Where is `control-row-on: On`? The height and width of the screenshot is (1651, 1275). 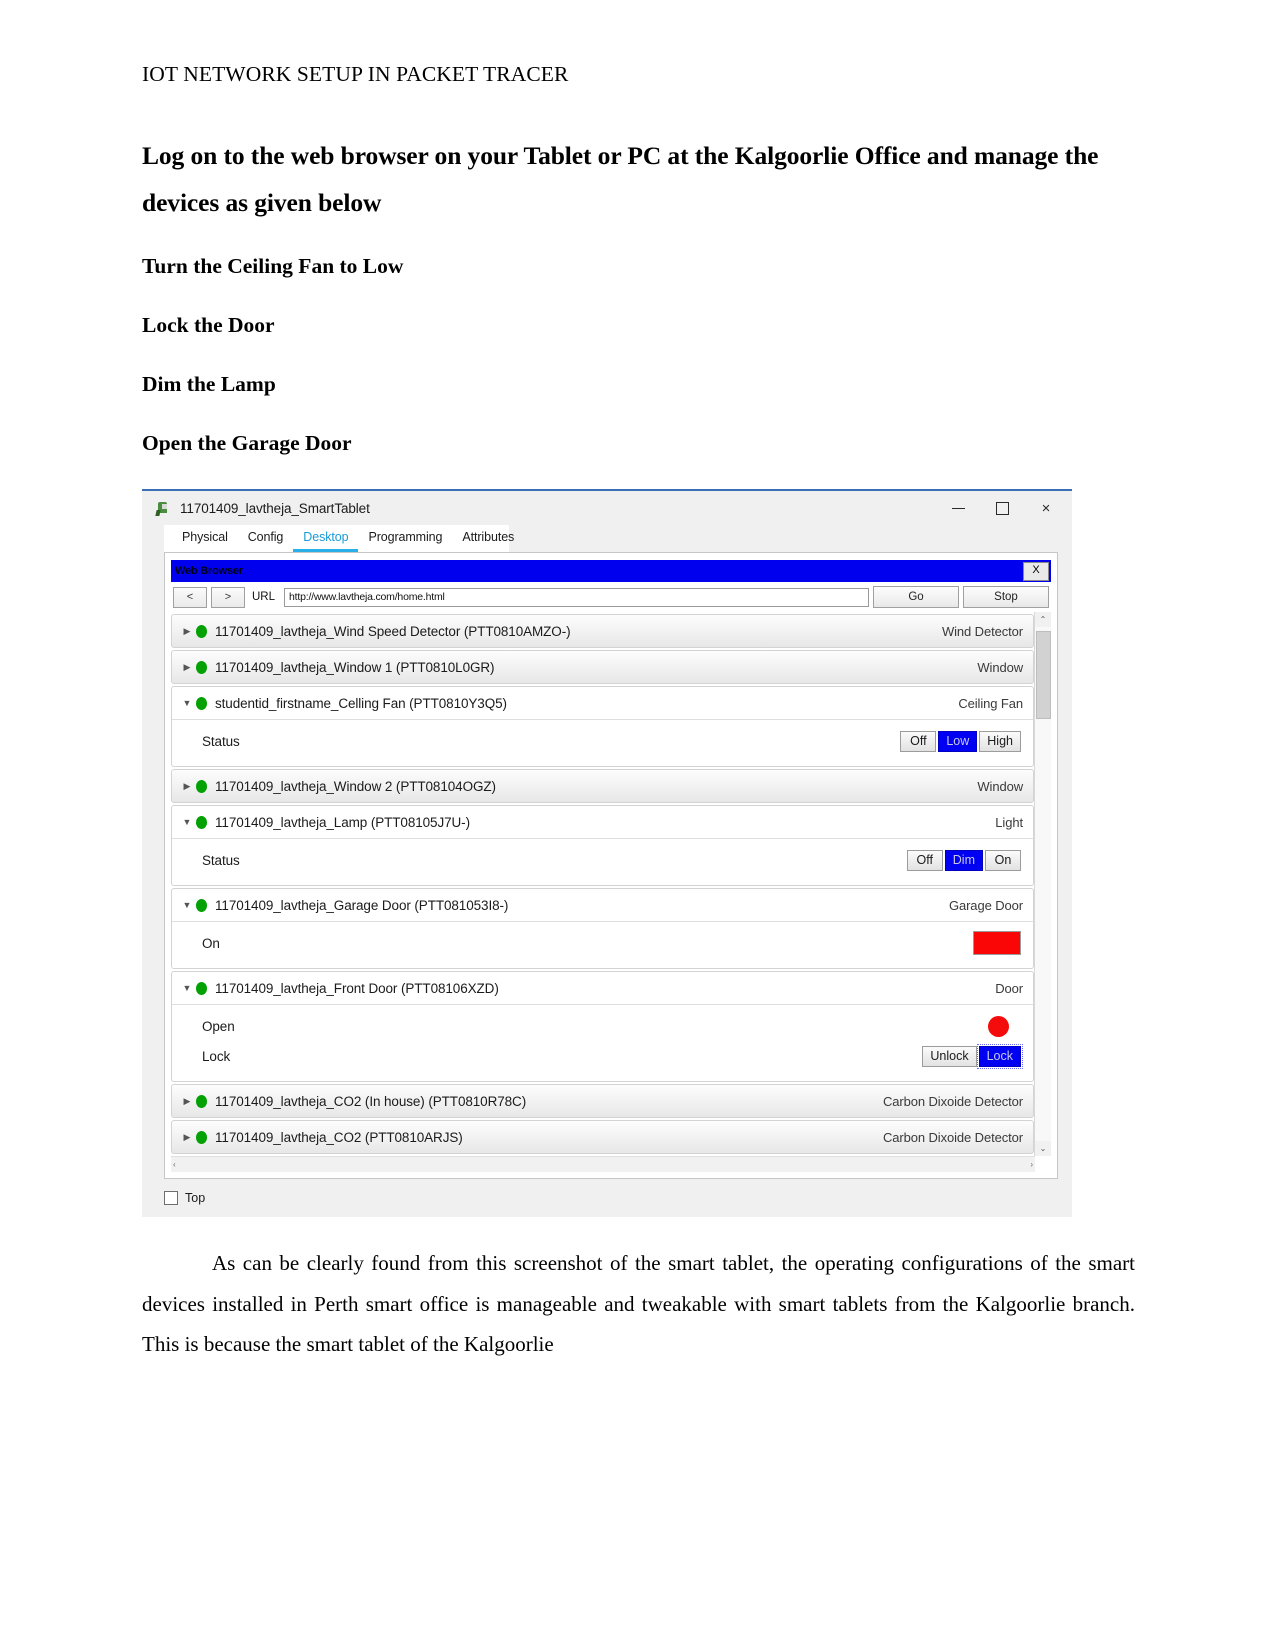
control-row-on: On is located at coordinates (602, 943).